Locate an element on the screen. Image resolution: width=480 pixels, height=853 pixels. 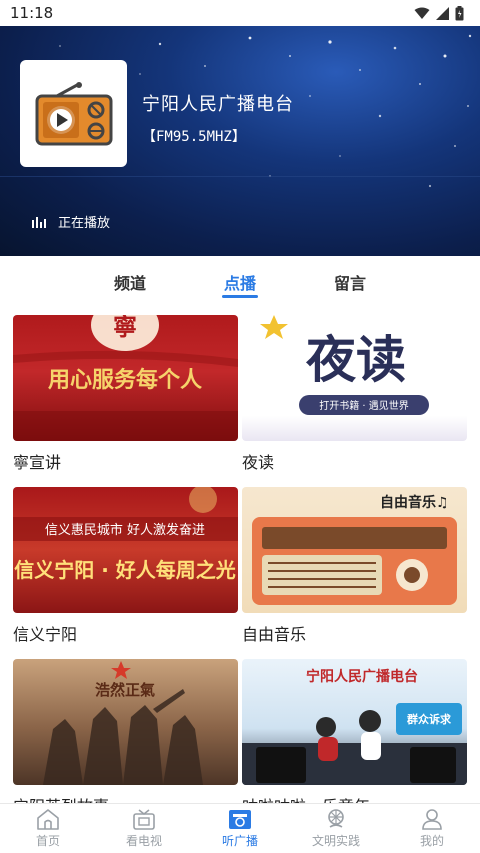
nav-civilization: 文明实践 is located at coordinates (336, 828).